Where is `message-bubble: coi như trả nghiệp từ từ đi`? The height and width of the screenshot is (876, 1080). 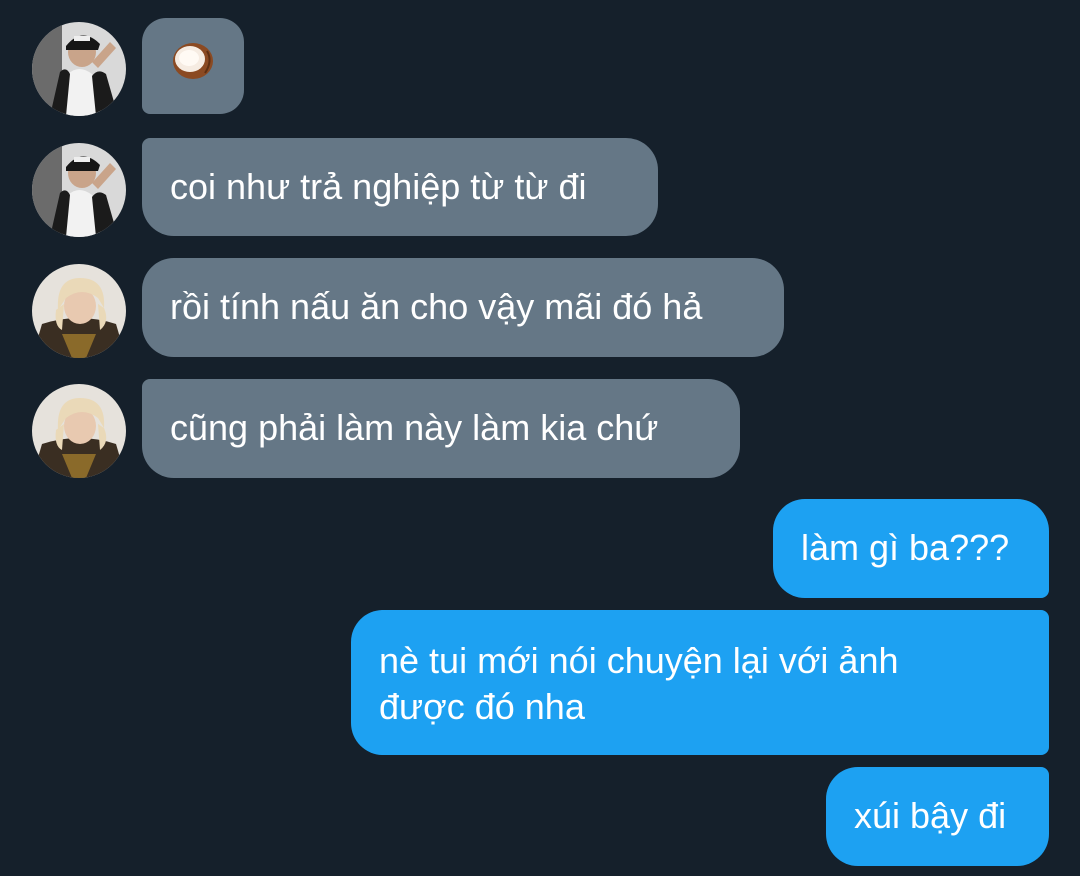 message-bubble: coi như trả nghiệp từ từ đi is located at coordinates (400, 187).